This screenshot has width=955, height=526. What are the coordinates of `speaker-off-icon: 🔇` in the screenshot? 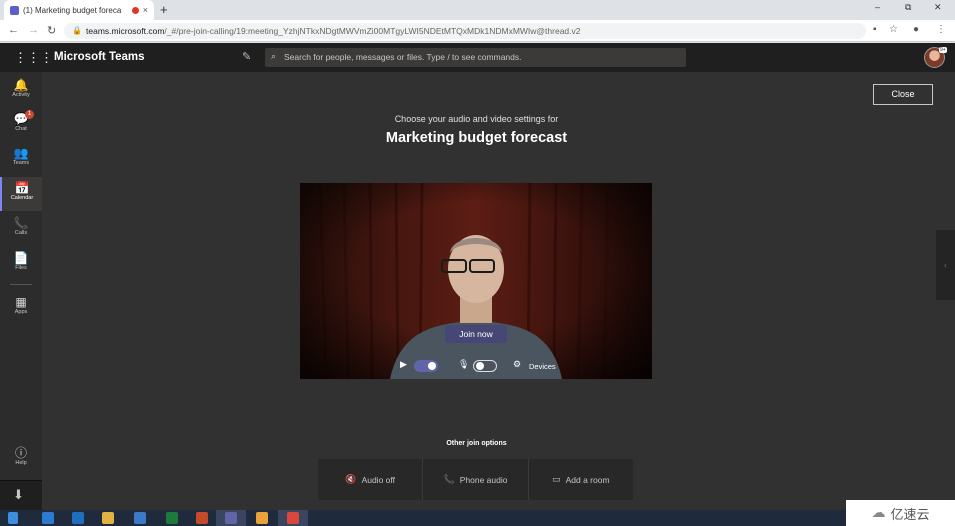 It's located at (351, 479).